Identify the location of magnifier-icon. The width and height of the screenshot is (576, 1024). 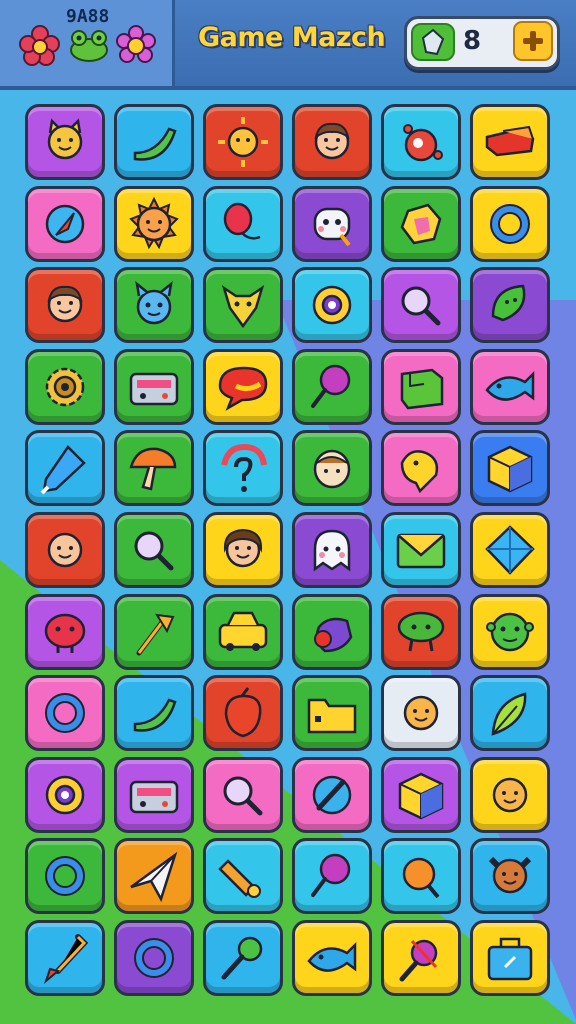
(154, 551).